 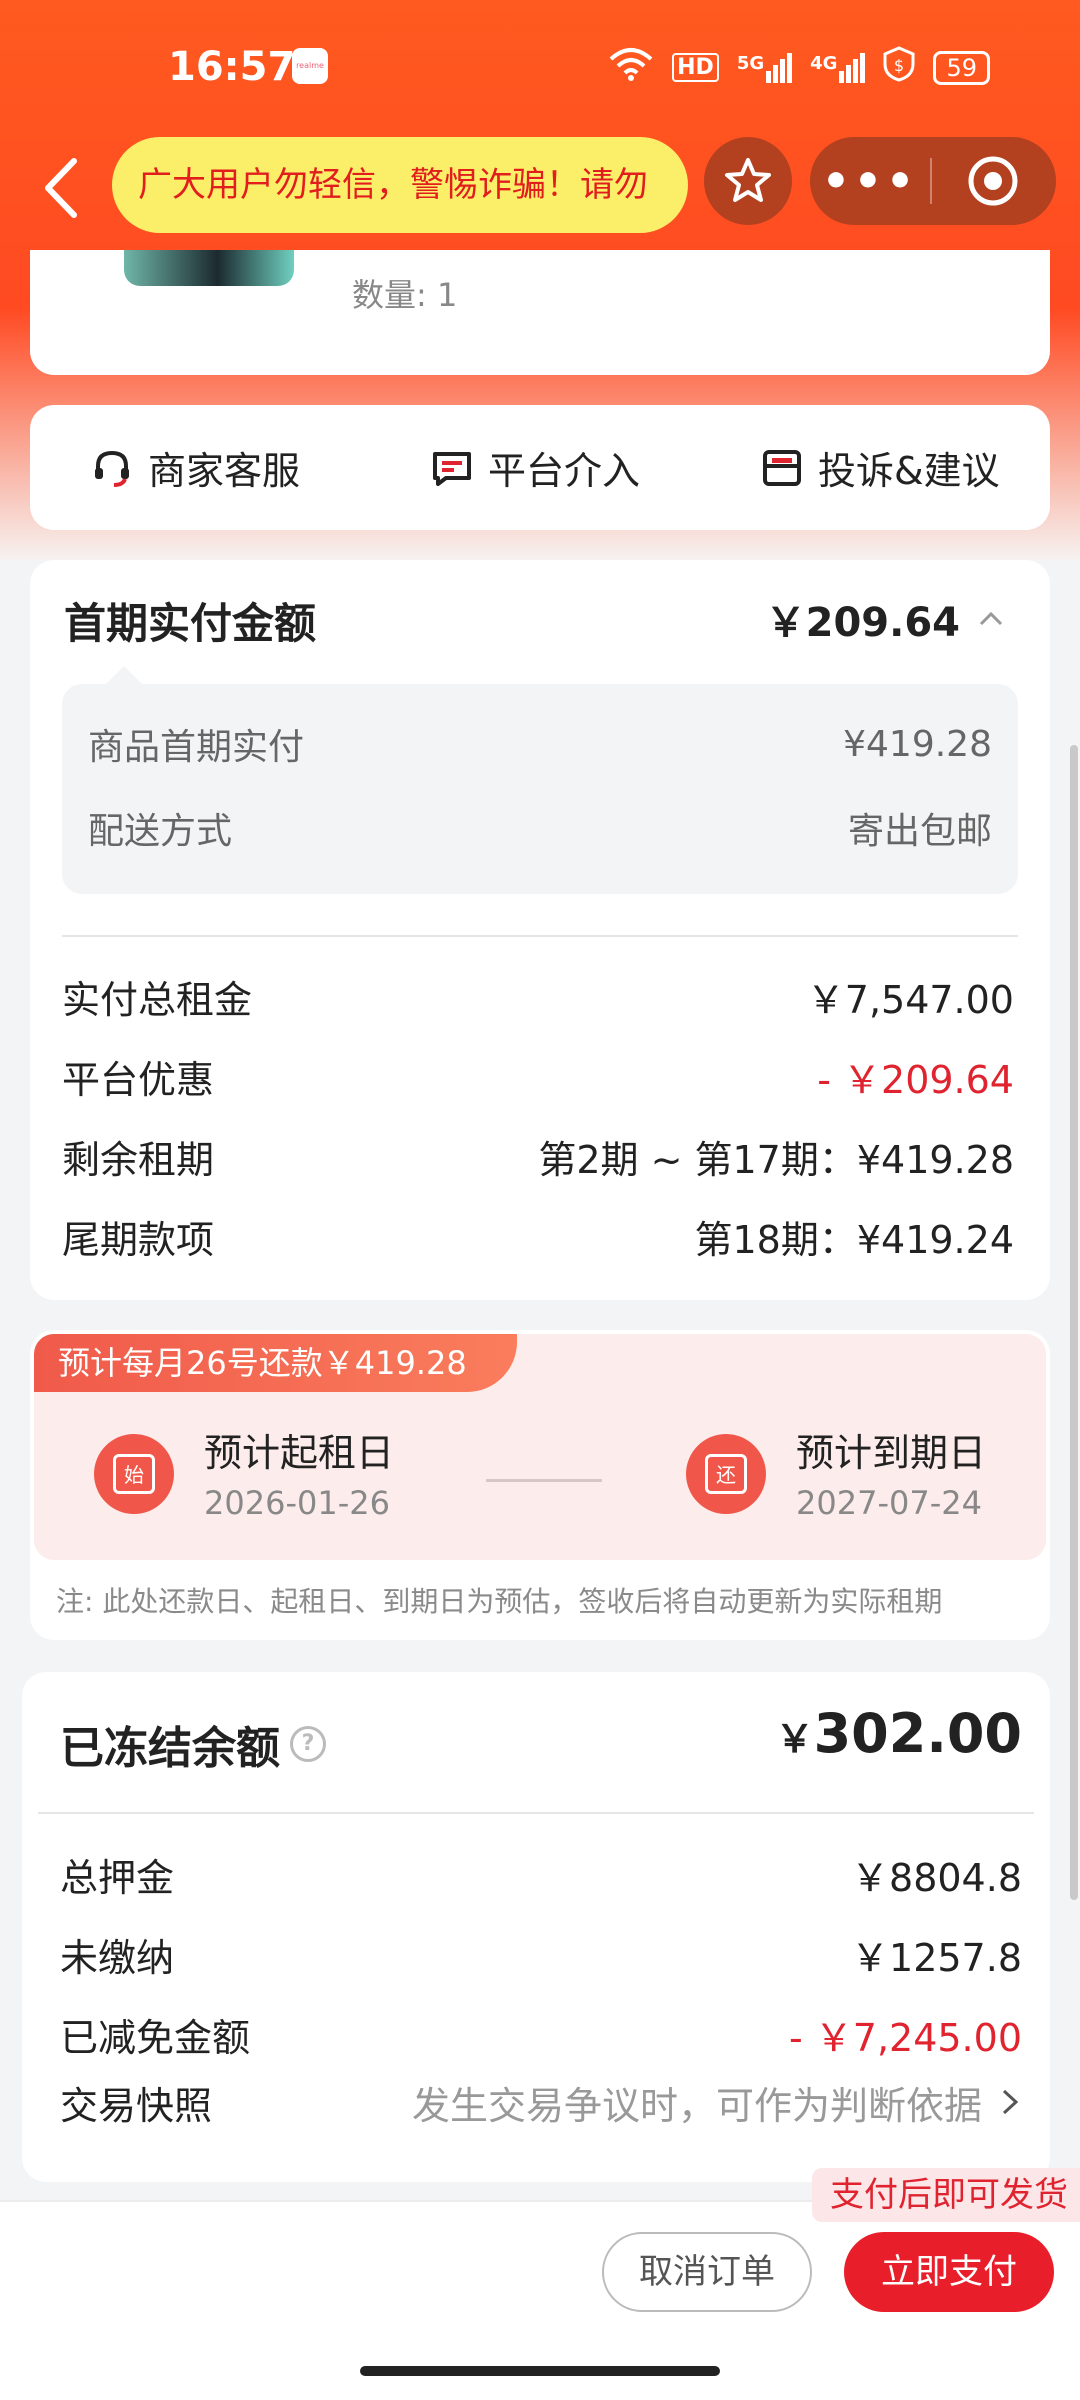 I want to click on service-label: 投诉&建议, so click(x=909, y=471).